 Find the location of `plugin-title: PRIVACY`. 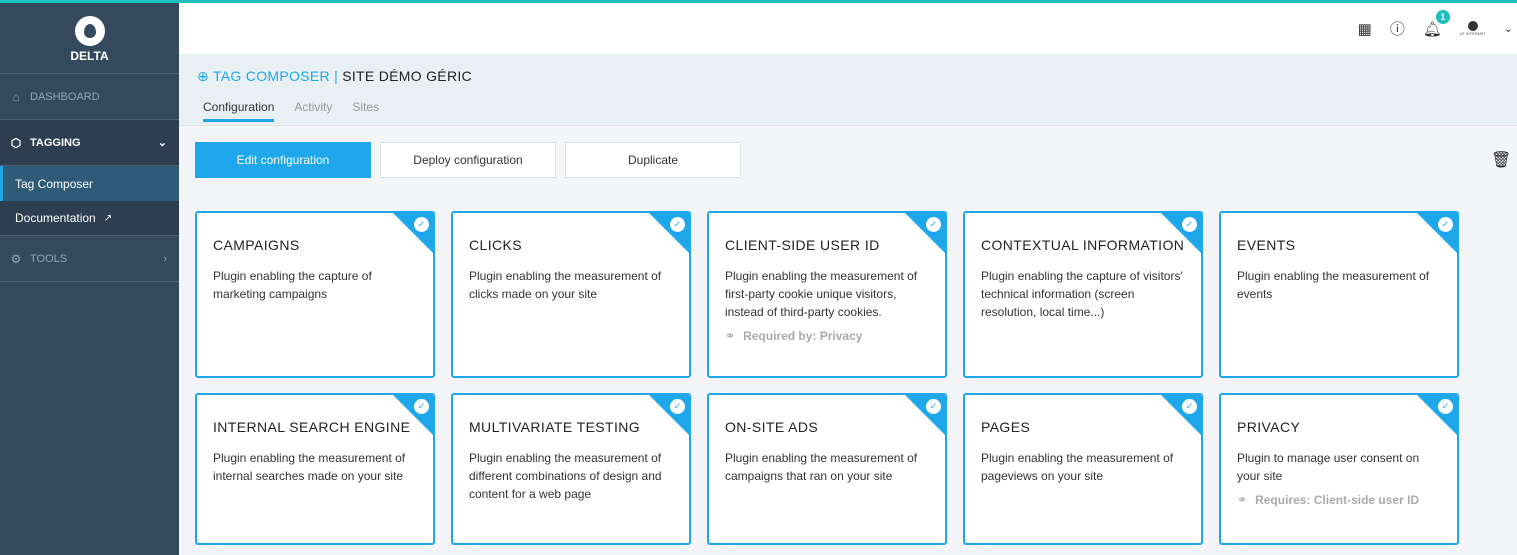

plugin-title: PRIVACY is located at coordinates (1269, 427).